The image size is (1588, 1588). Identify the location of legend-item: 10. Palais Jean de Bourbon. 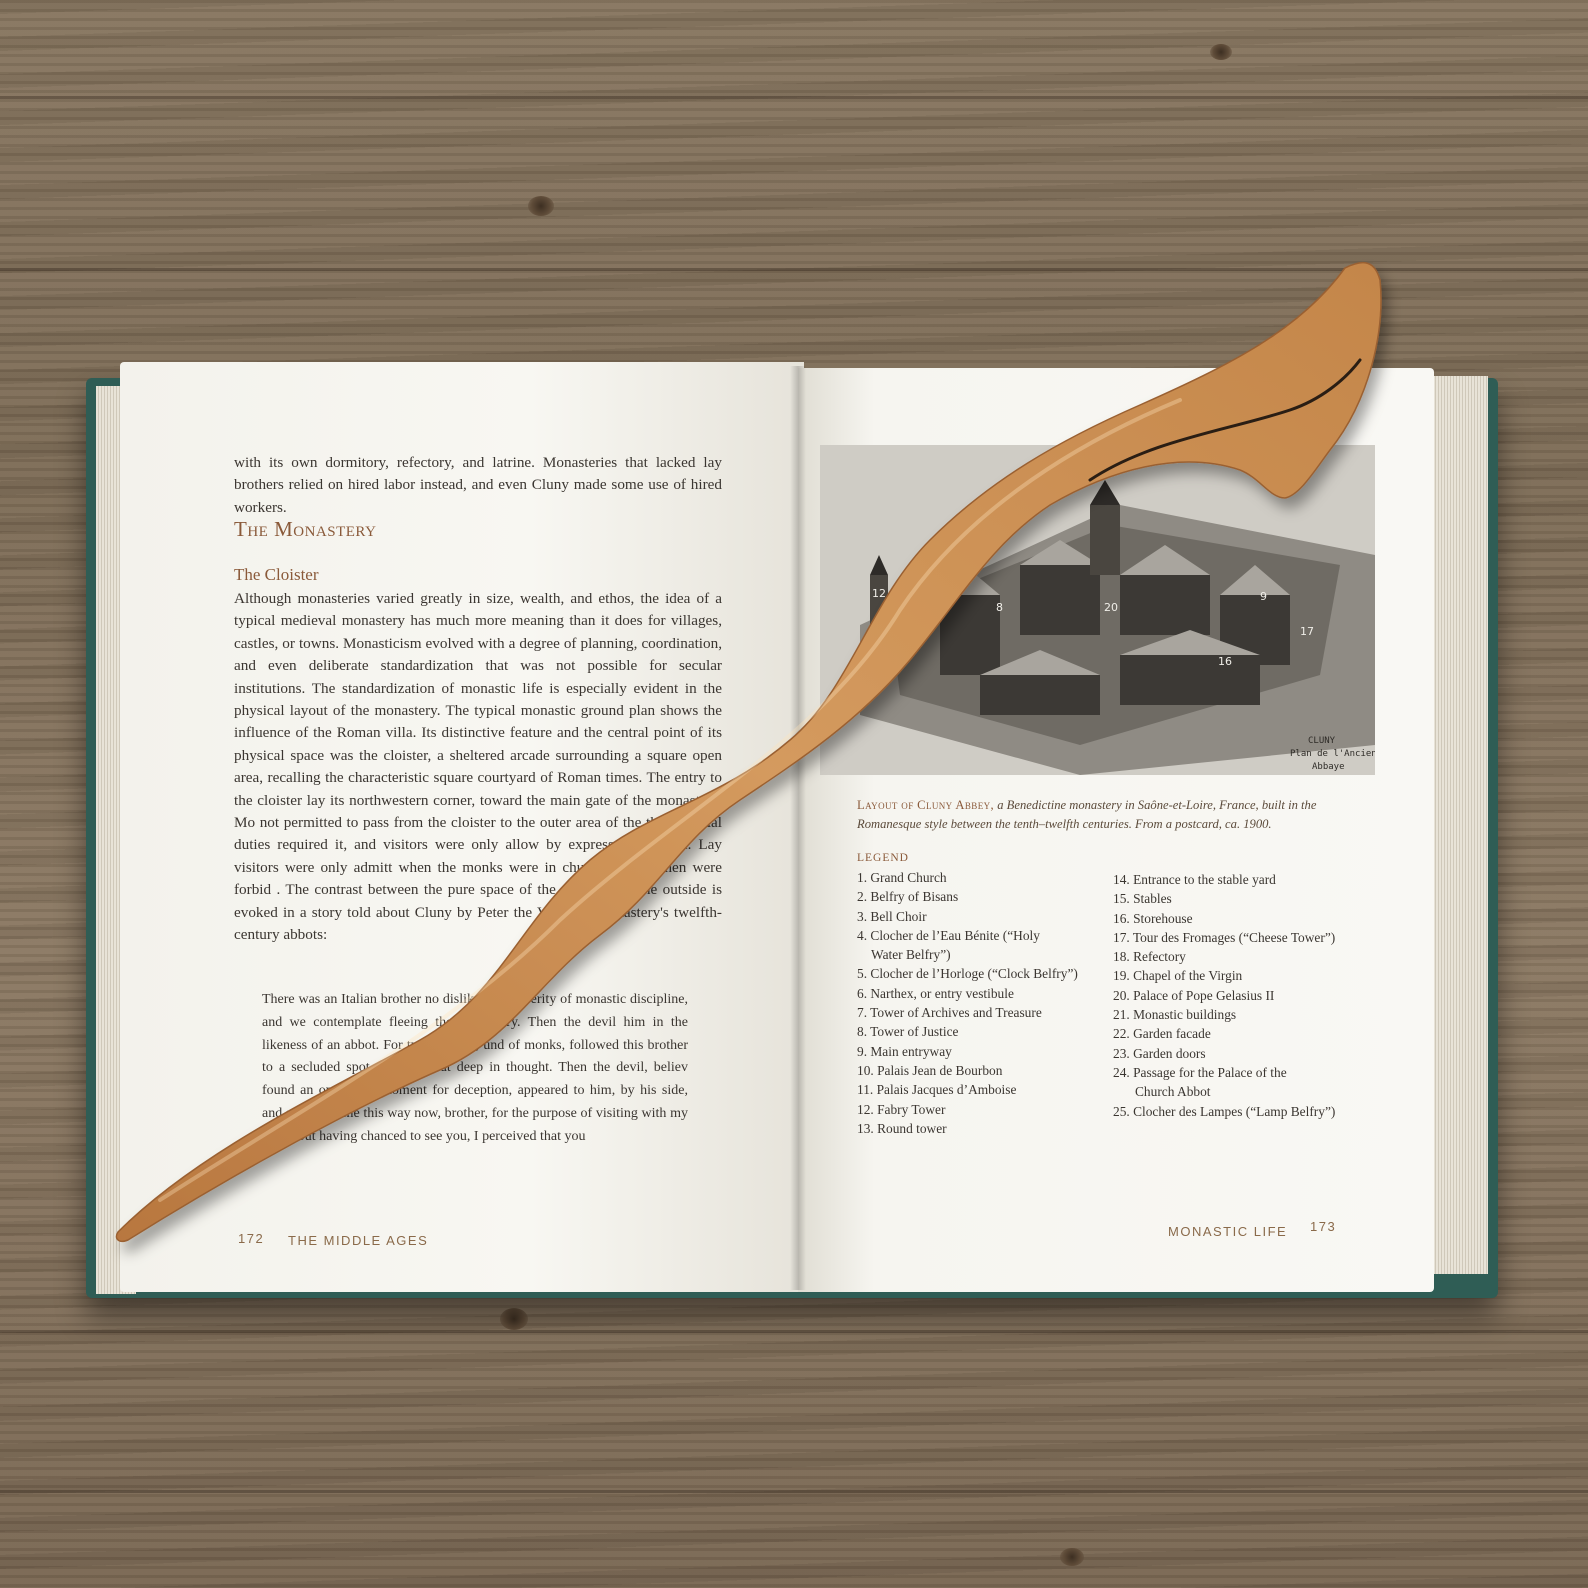
(930, 1070).